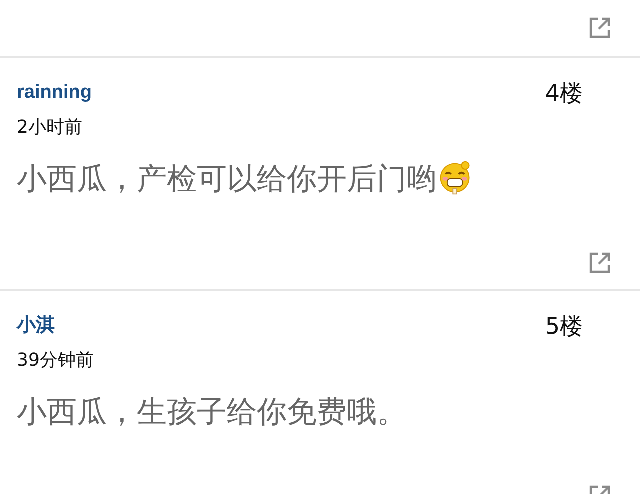 The image size is (640, 494). What do you see at coordinates (564, 94) in the screenshot?
I see `floor-number: 4楼` at bounding box center [564, 94].